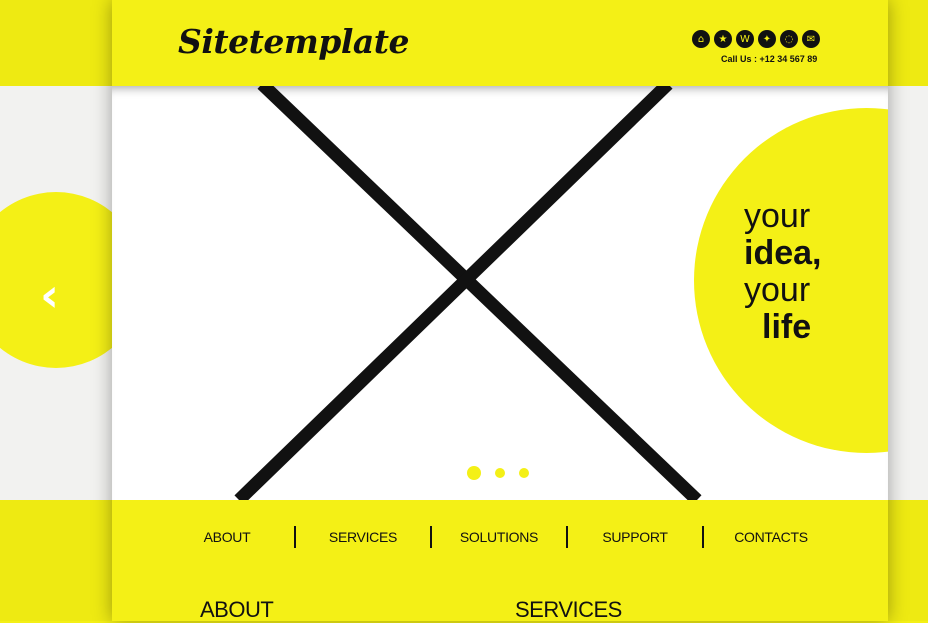 This screenshot has width=928, height=623. What do you see at coordinates (635, 537) in the screenshot?
I see `nav-item-support: SUPPORT` at bounding box center [635, 537].